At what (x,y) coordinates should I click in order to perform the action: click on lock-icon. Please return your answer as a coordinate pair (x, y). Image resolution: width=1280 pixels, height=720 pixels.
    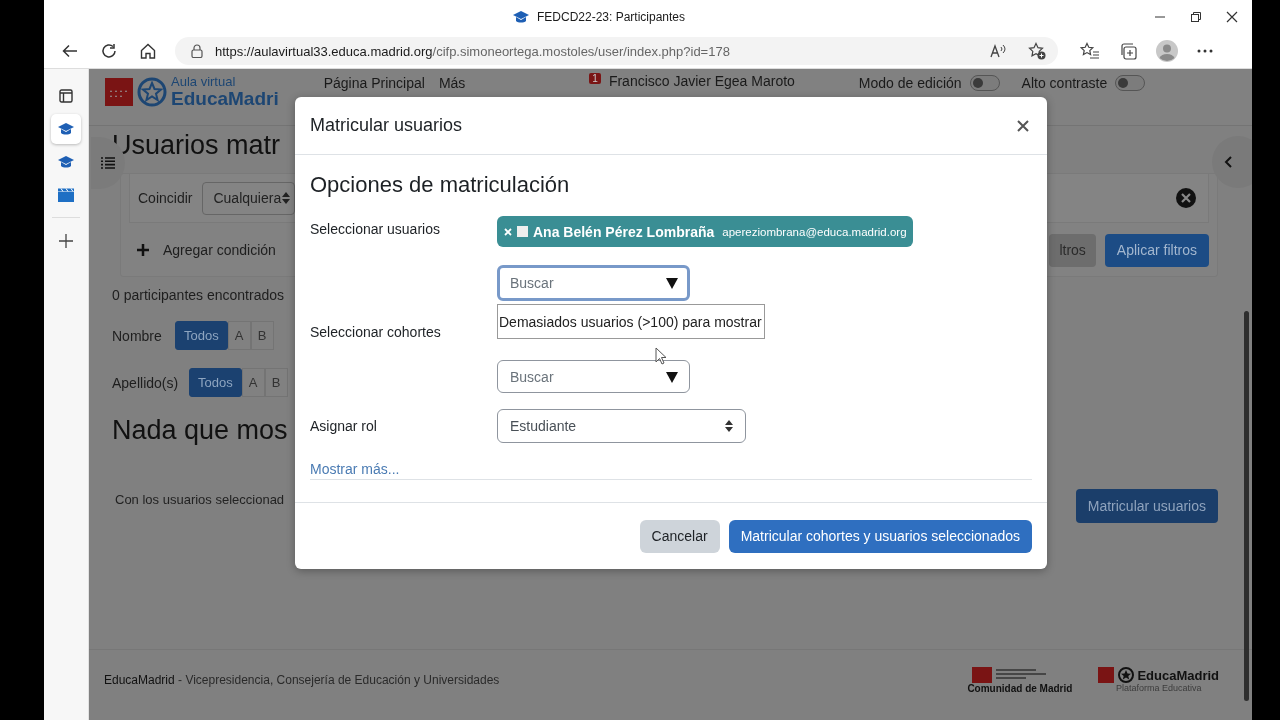
    Looking at the image, I should click on (197, 51).